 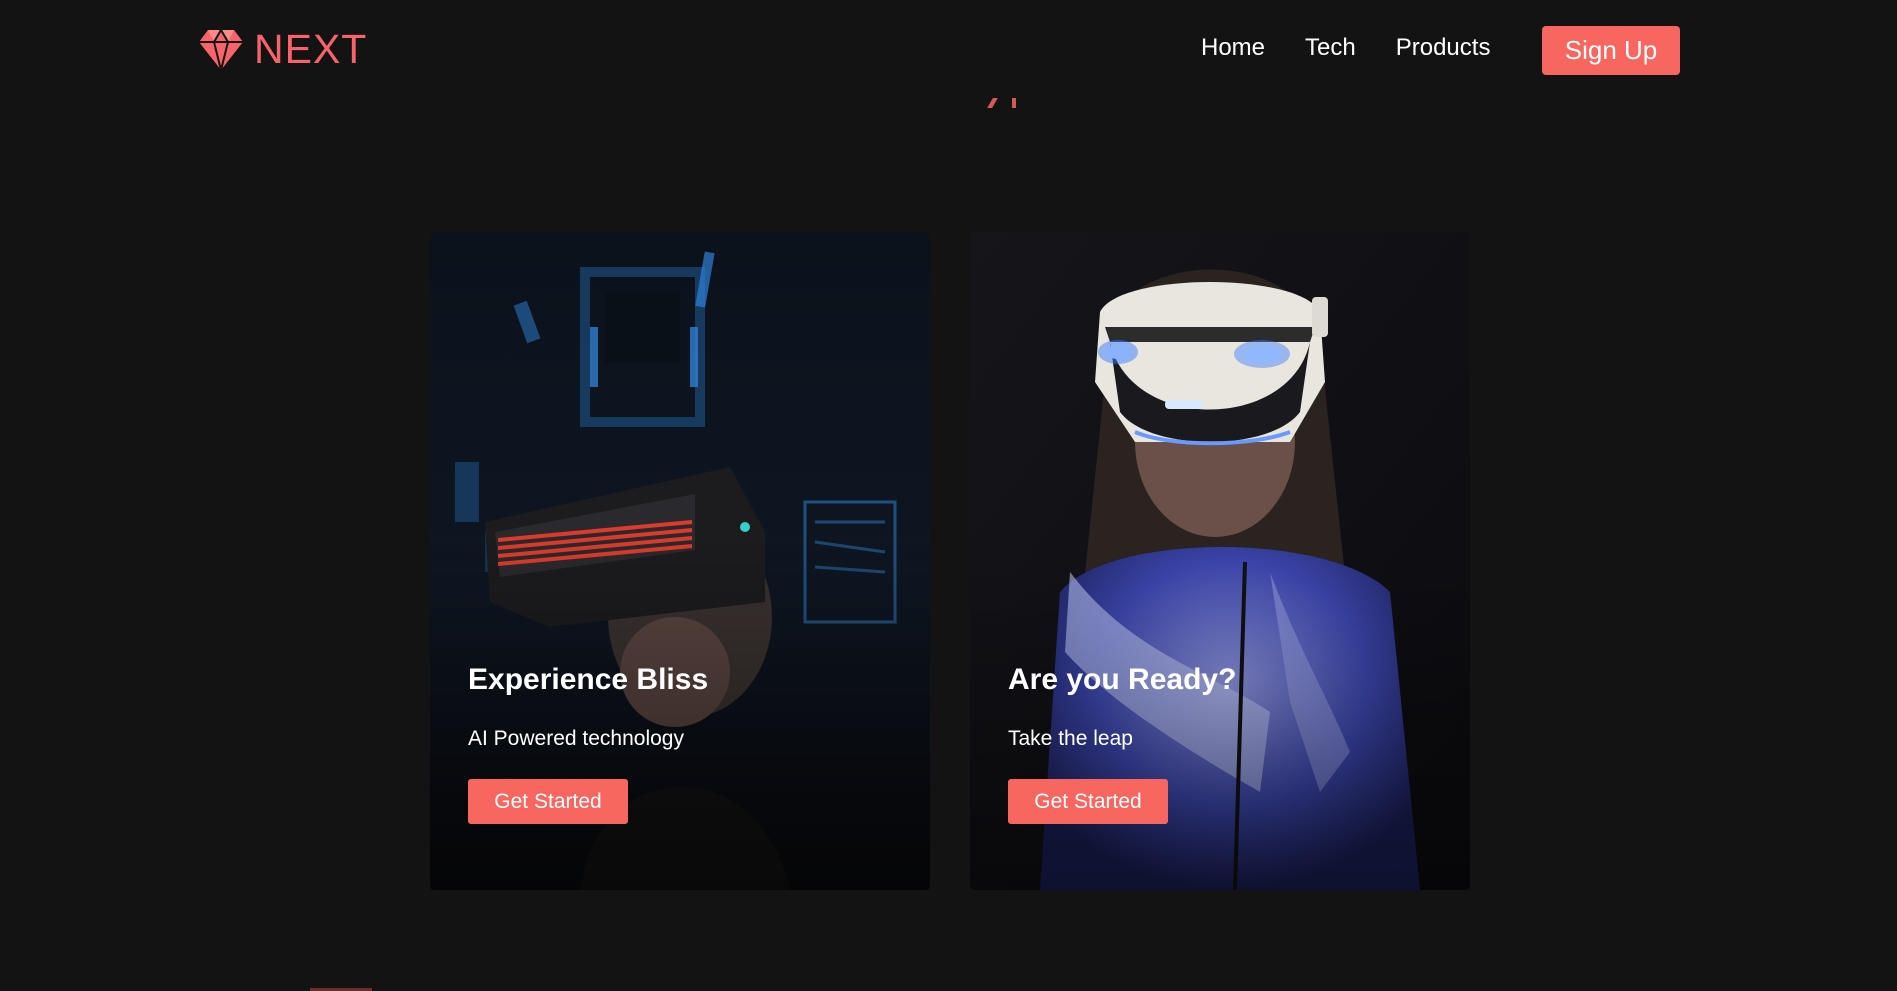 What do you see at coordinates (588, 679) in the screenshot?
I see `card-title: Experience Bliss` at bounding box center [588, 679].